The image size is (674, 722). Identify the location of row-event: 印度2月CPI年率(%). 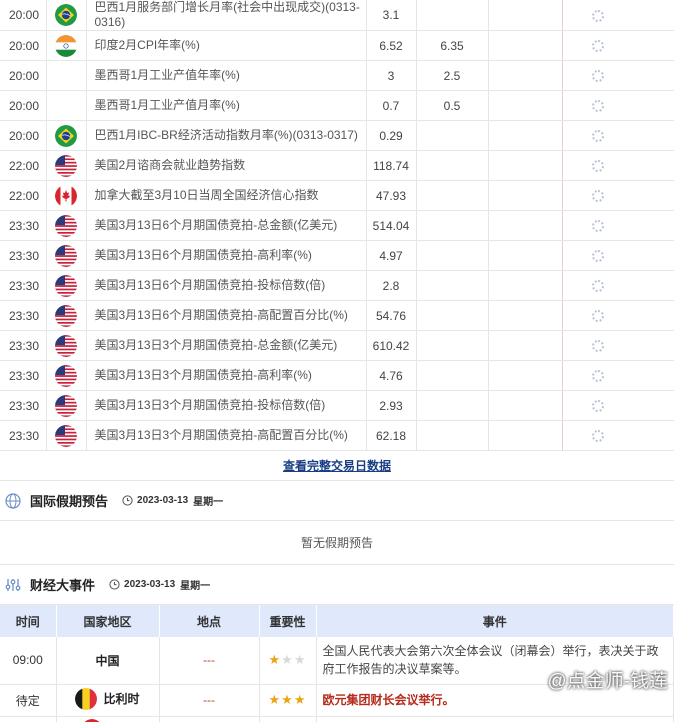
(226, 45).